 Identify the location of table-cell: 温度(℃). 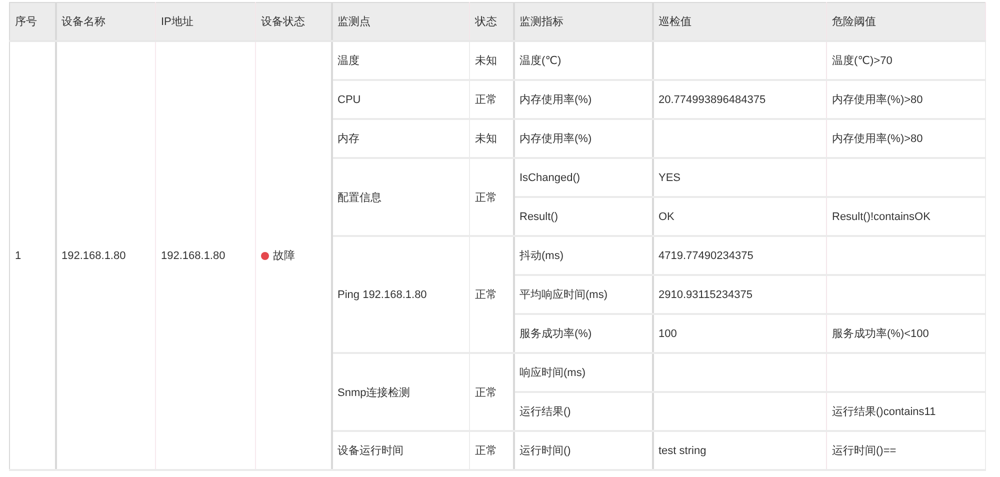
(583, 60).